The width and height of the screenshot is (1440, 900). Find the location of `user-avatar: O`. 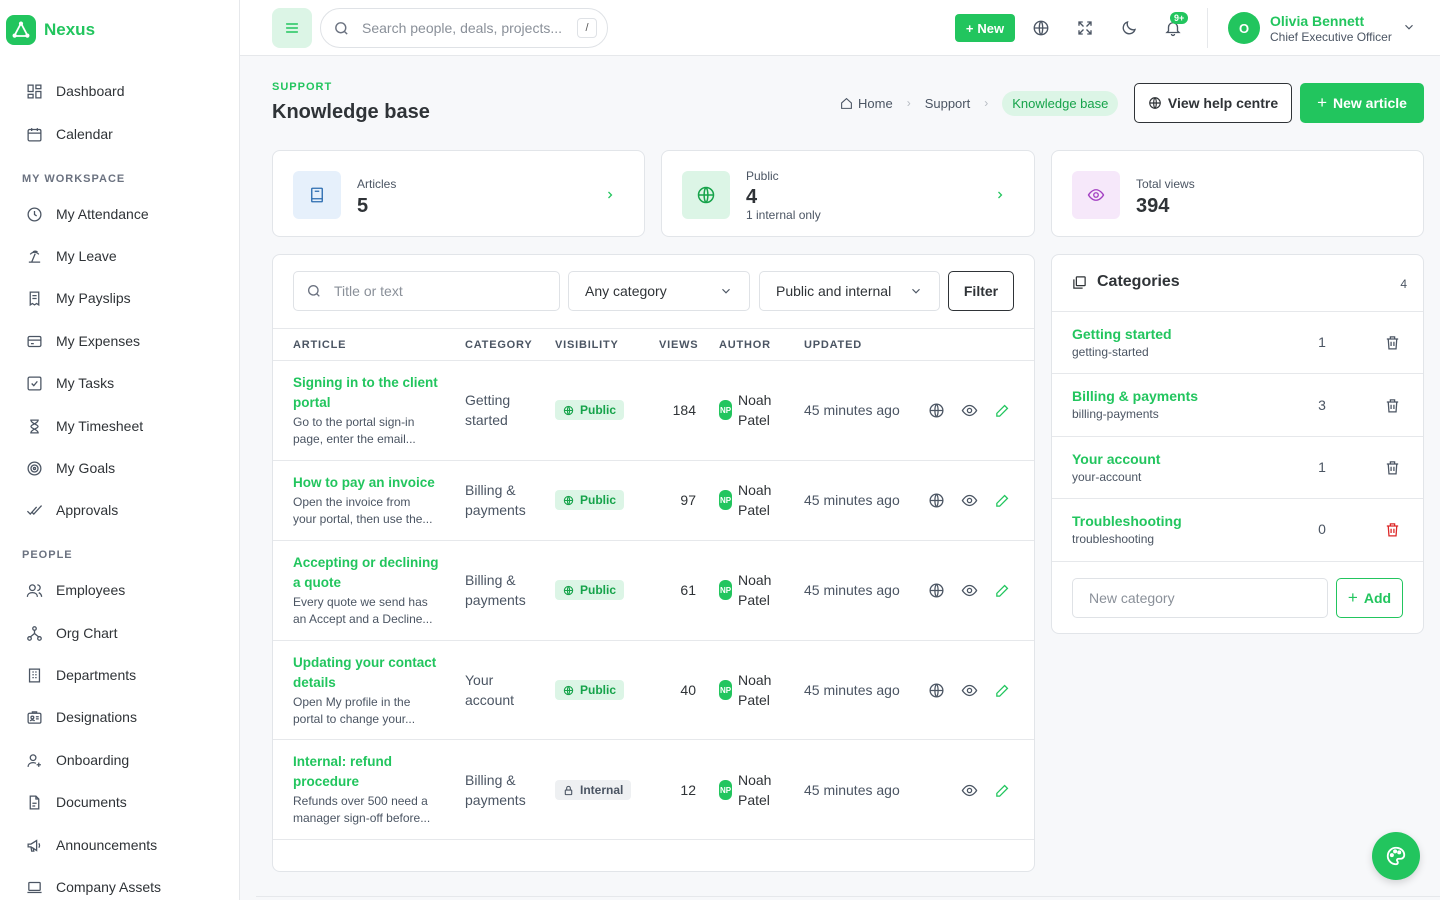

user-avatar: O is located at coordinates (1244, 28).